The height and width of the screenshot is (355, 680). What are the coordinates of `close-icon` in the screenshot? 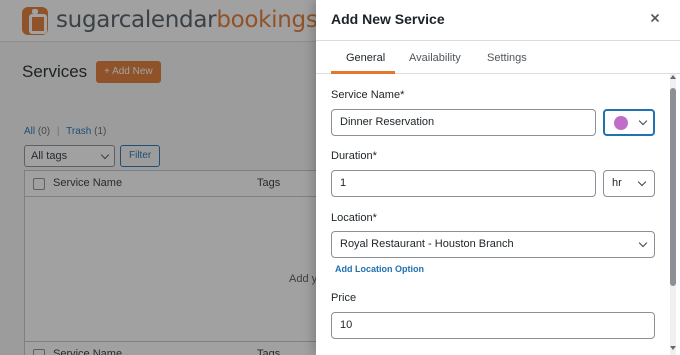 It's located at (655, 18).